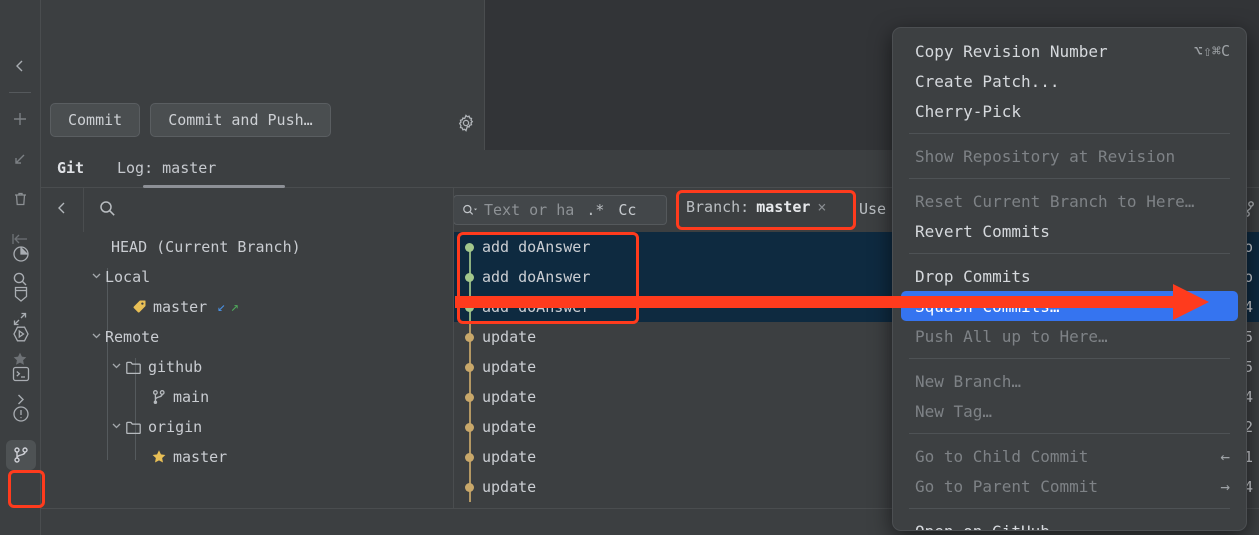  What do you see at coordinates (200, 457) in the screenshot?
I see `branch-tree-item-label: master` at bounding box center [200, 457].